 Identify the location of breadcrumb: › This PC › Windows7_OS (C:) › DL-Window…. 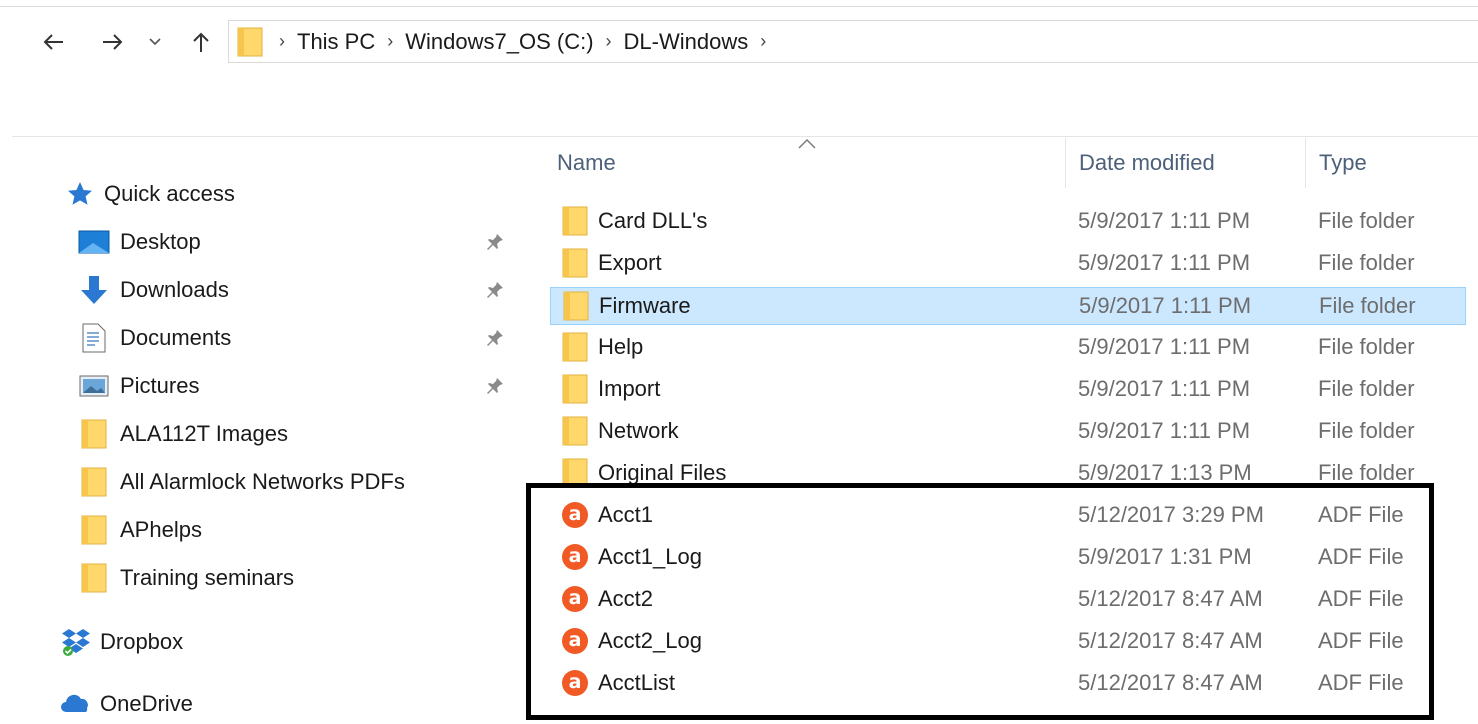
(503, 41).